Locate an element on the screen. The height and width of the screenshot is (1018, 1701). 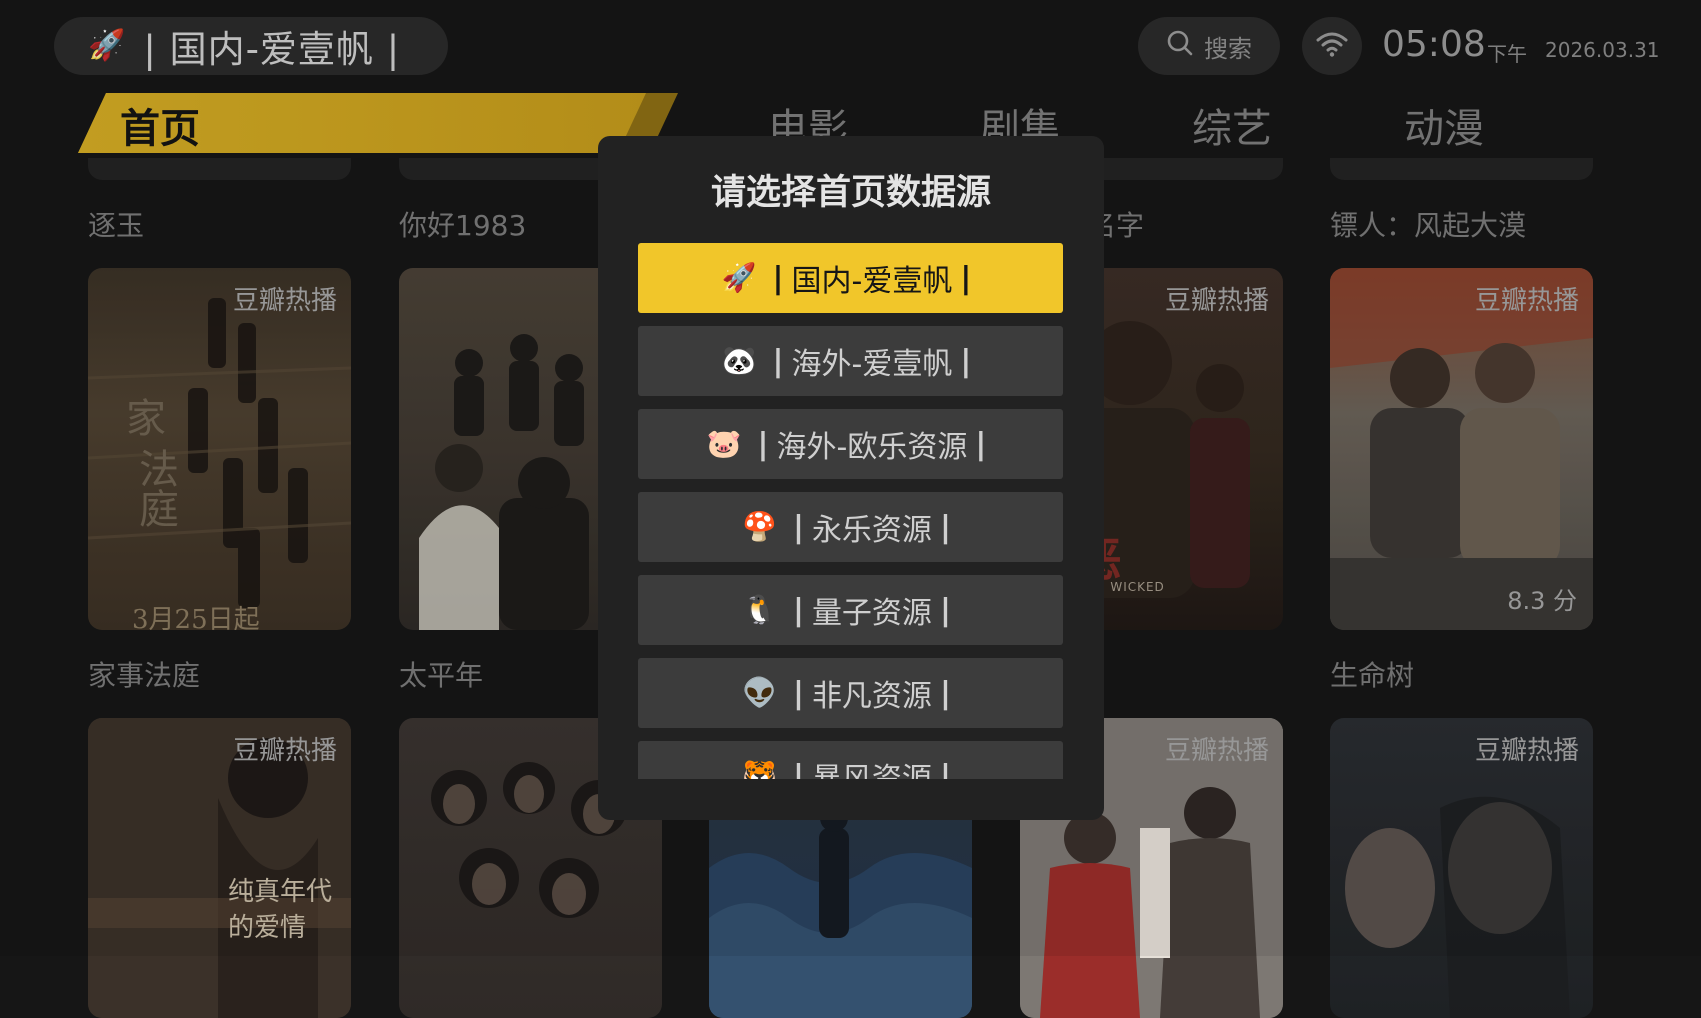
source-option-alien: 👽 | 非凡资源 | is located at coordinates (850, 693).